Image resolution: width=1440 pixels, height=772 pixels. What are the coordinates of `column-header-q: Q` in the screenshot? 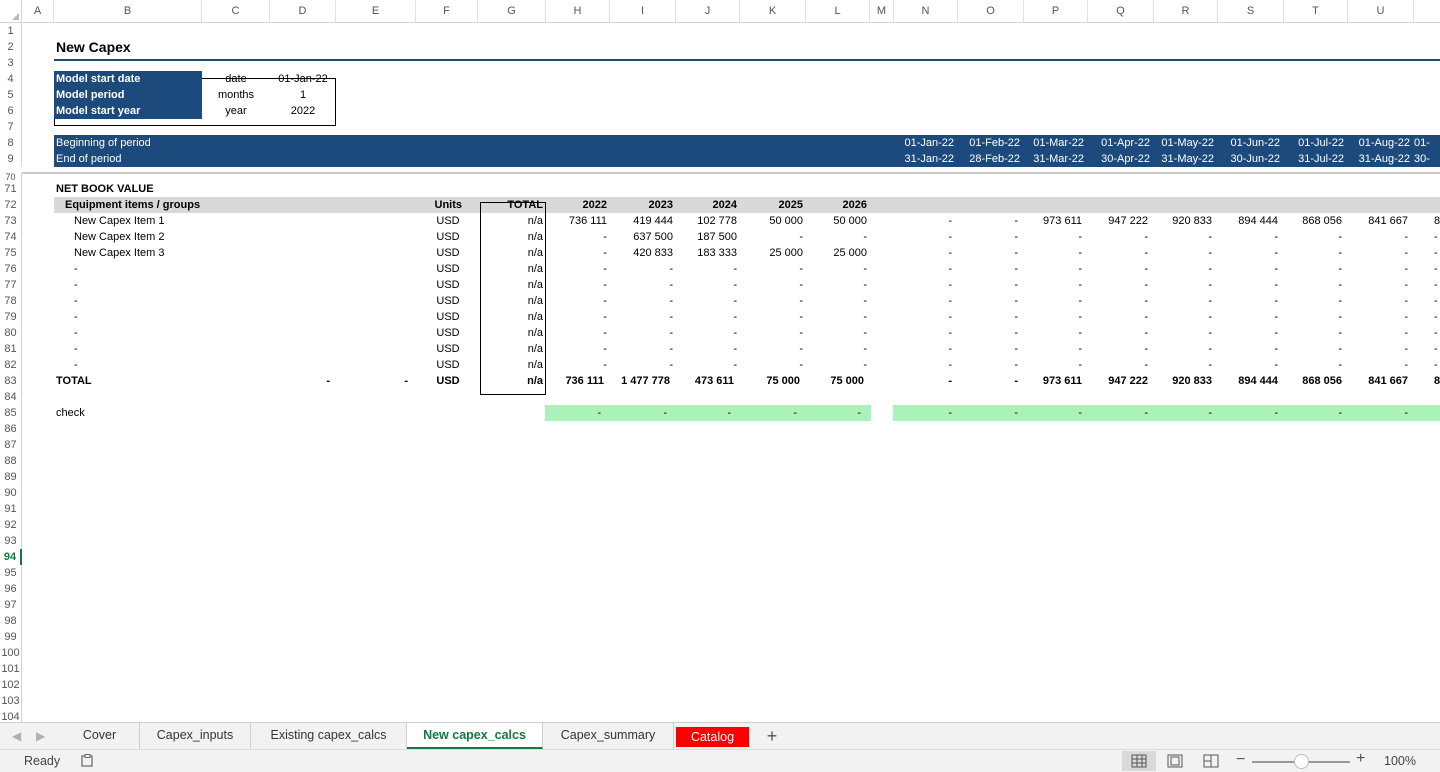 It's located at (1121, 11).